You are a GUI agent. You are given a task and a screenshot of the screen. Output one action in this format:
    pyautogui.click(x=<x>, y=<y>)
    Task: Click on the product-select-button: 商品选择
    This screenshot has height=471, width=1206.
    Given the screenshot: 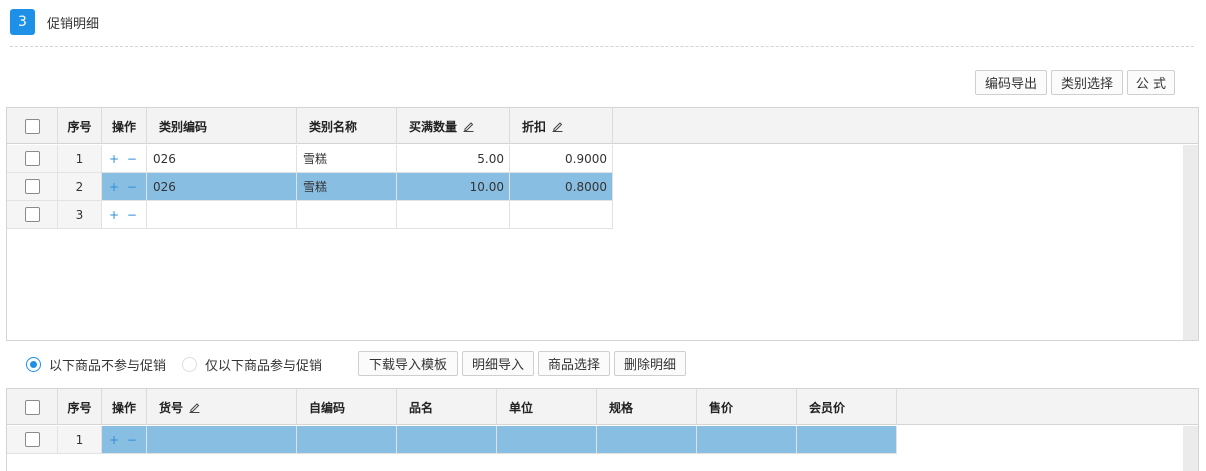 What is the action you would take?
    pyautogui.click(x=574, y=363)
    